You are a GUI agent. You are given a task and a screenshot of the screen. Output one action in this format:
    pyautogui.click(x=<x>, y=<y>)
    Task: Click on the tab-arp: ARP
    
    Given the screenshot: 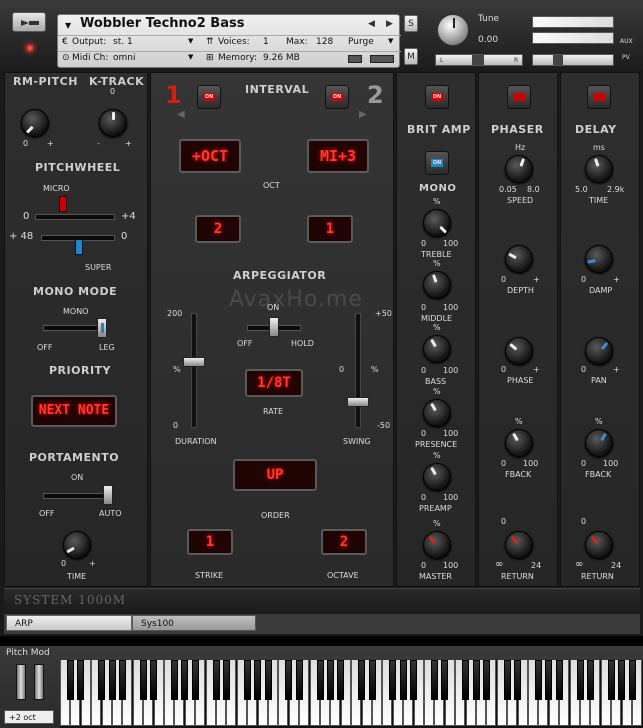 What is the action you would take?
    pyautogui.click(x=69, y=623)
    